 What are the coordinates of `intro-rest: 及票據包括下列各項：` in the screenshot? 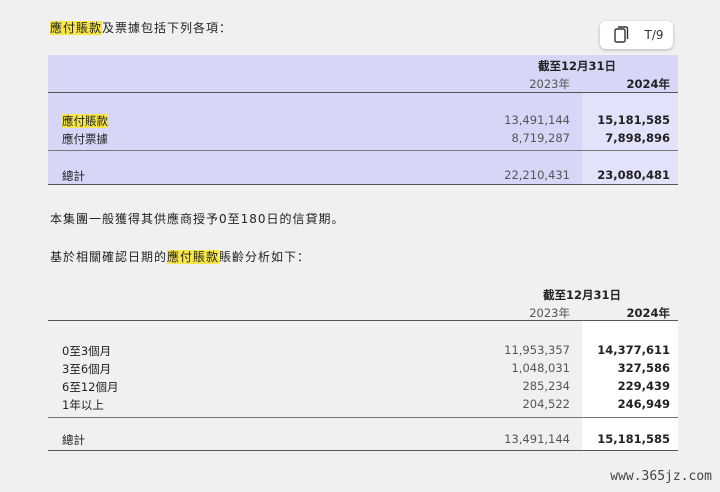 It's located at (167, 28).